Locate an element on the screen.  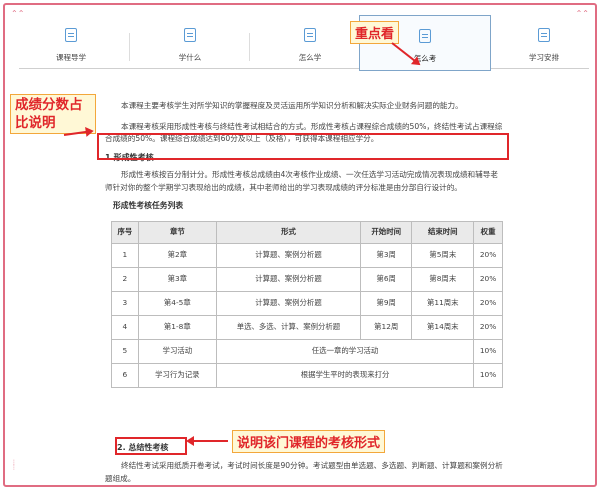
tab-bar: 课程导学 学什么 怎么学 怎么考 学习安排 is located at coordinates (304, 43).